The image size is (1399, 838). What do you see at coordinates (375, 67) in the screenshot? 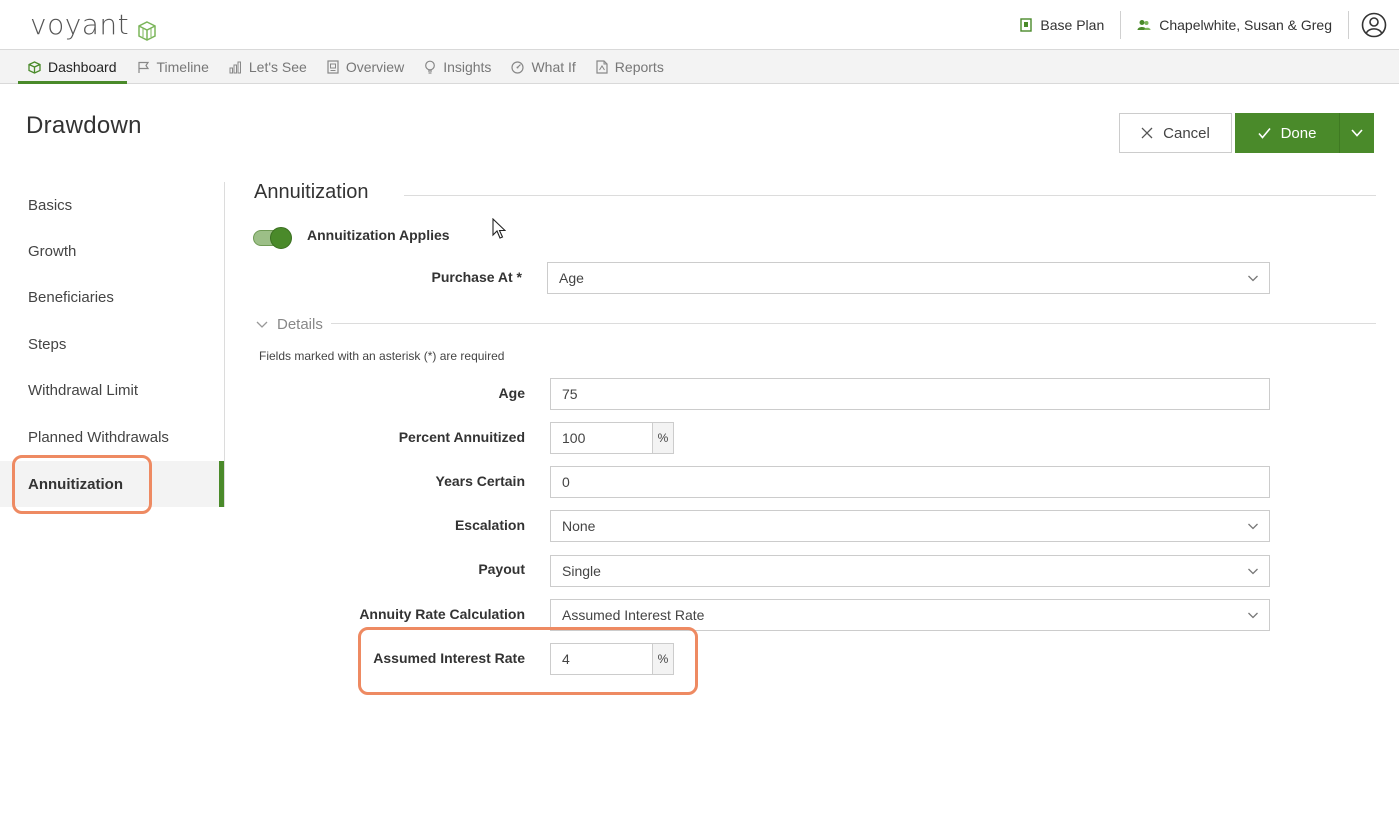
I see `tab-label: Overview` at bounding box center [375, 67].